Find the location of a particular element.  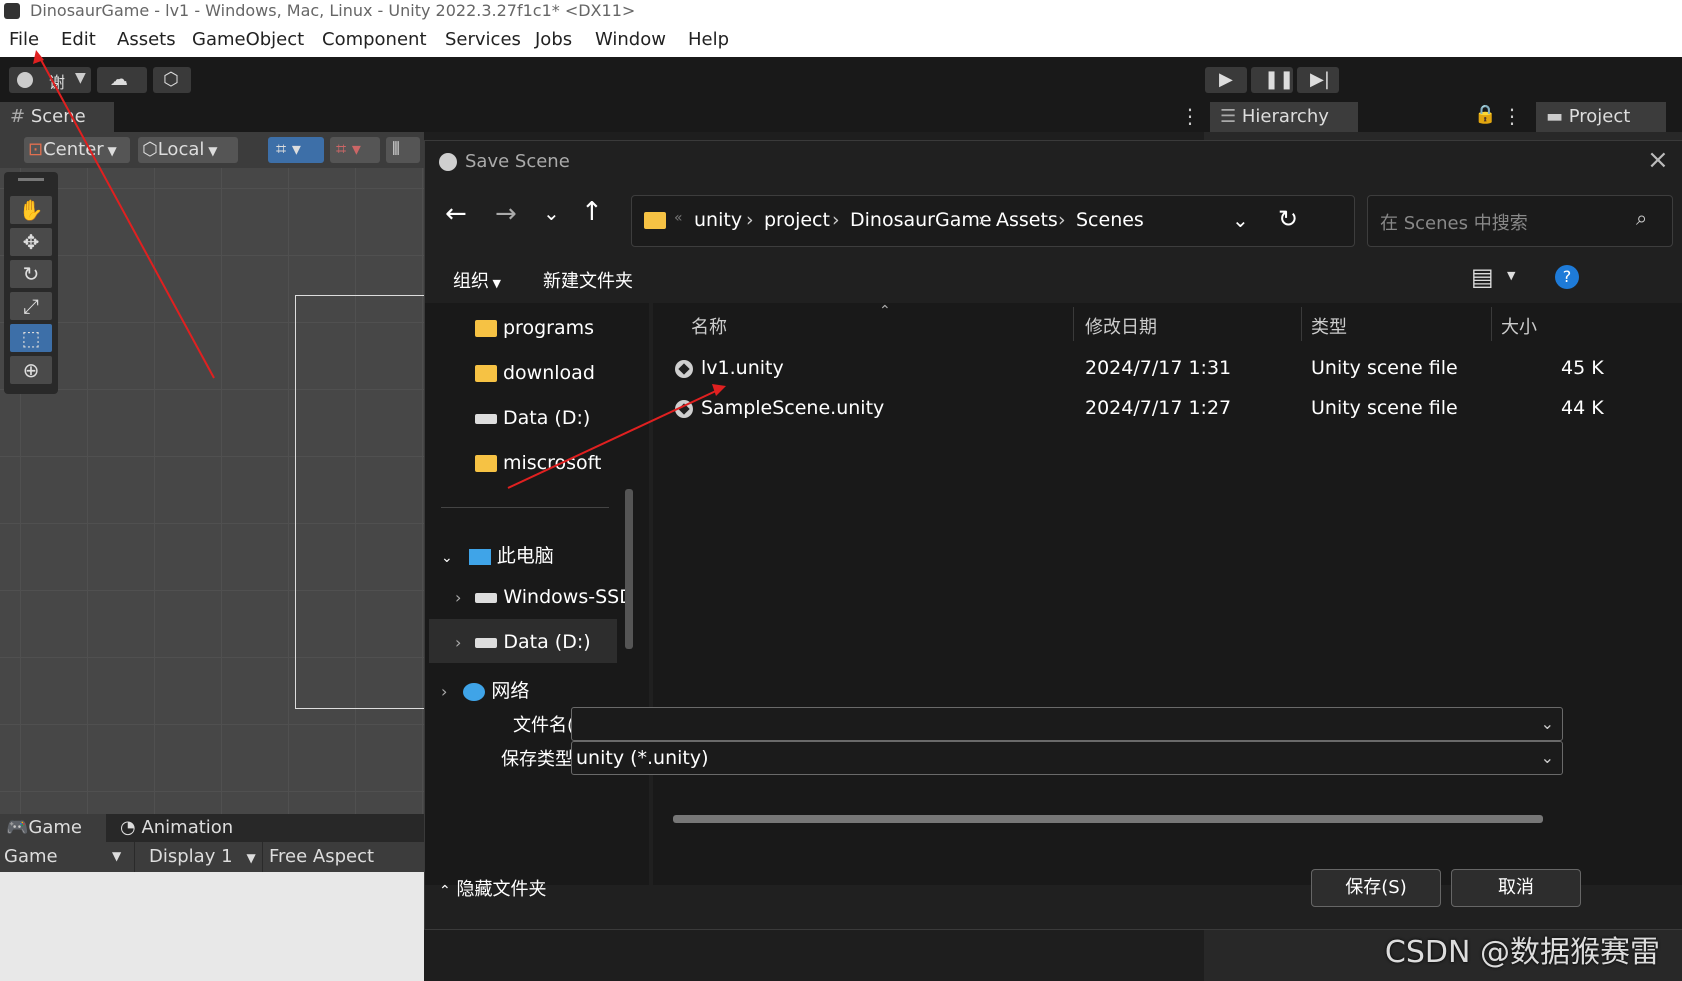

arrow-to-file-menu is located at coordinates (124, 214).